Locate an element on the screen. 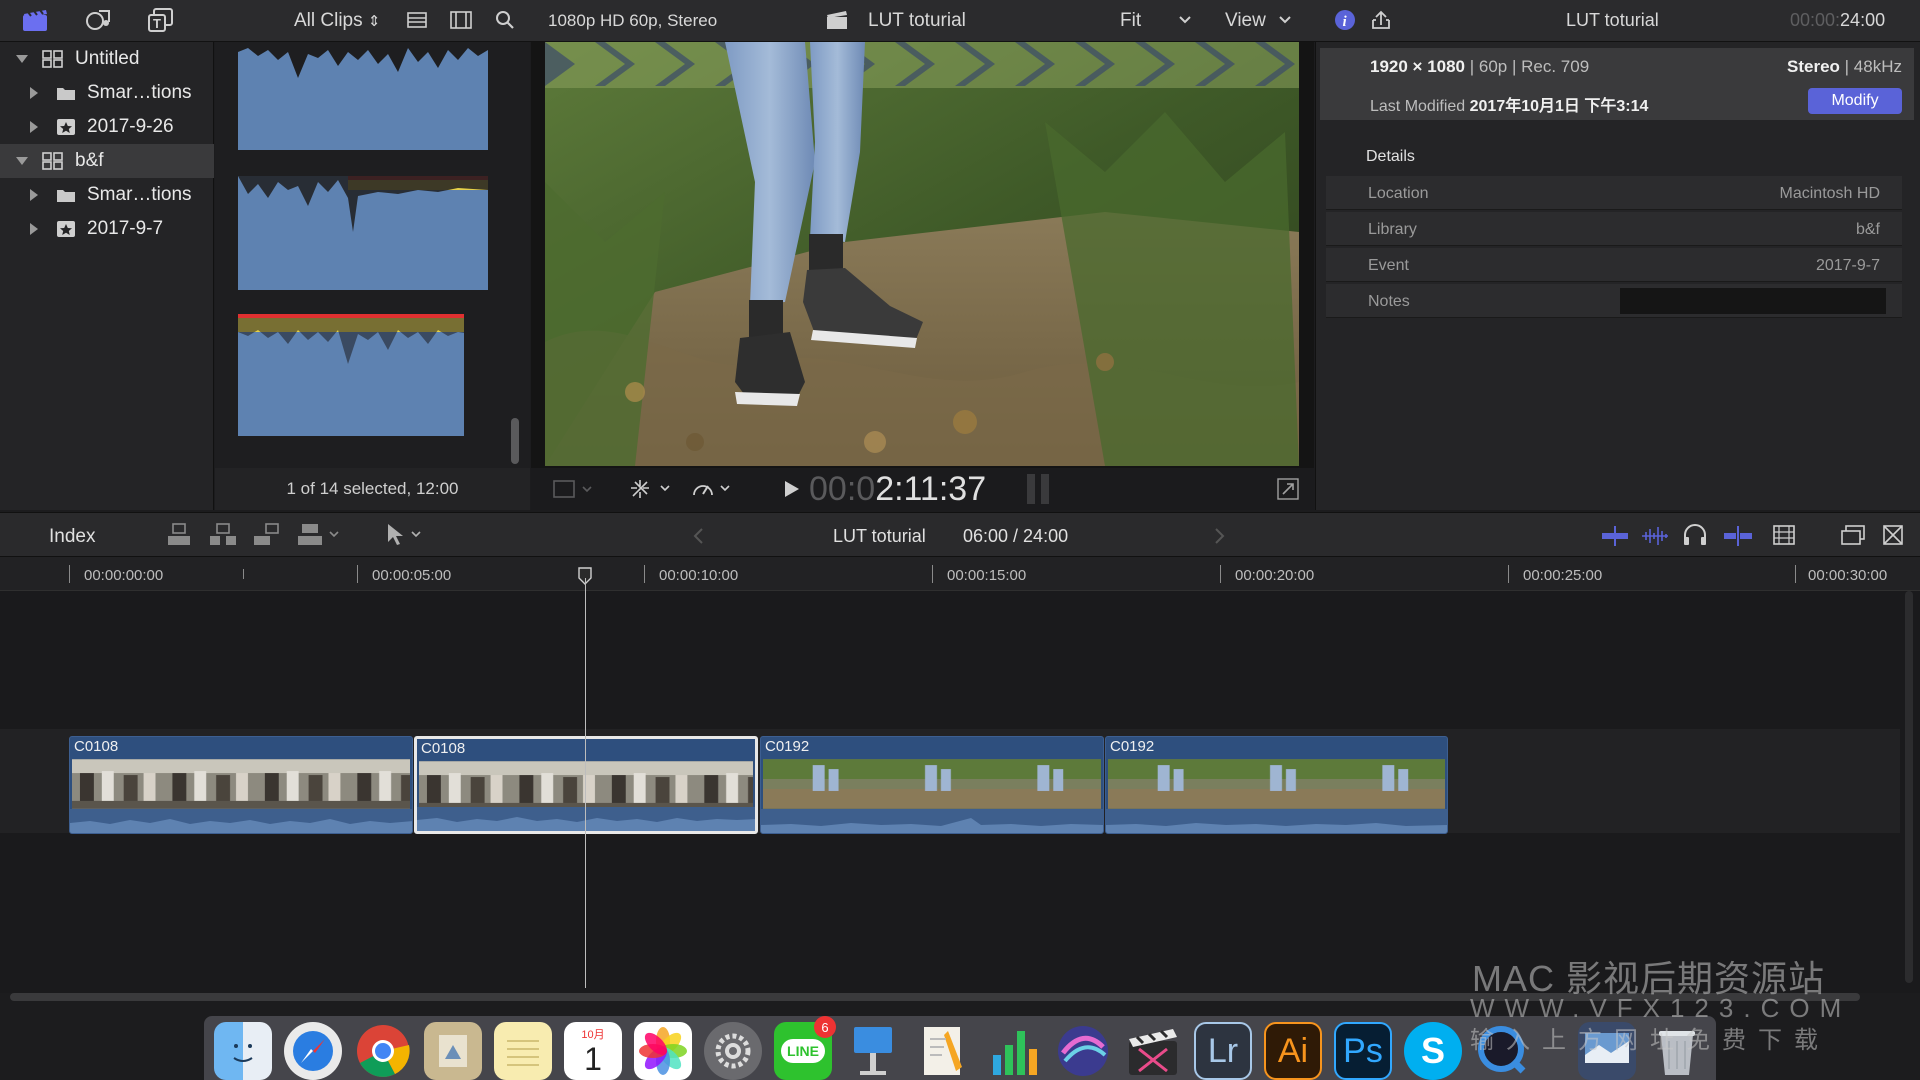  preview-icon is located at coordinates (453, 1051).